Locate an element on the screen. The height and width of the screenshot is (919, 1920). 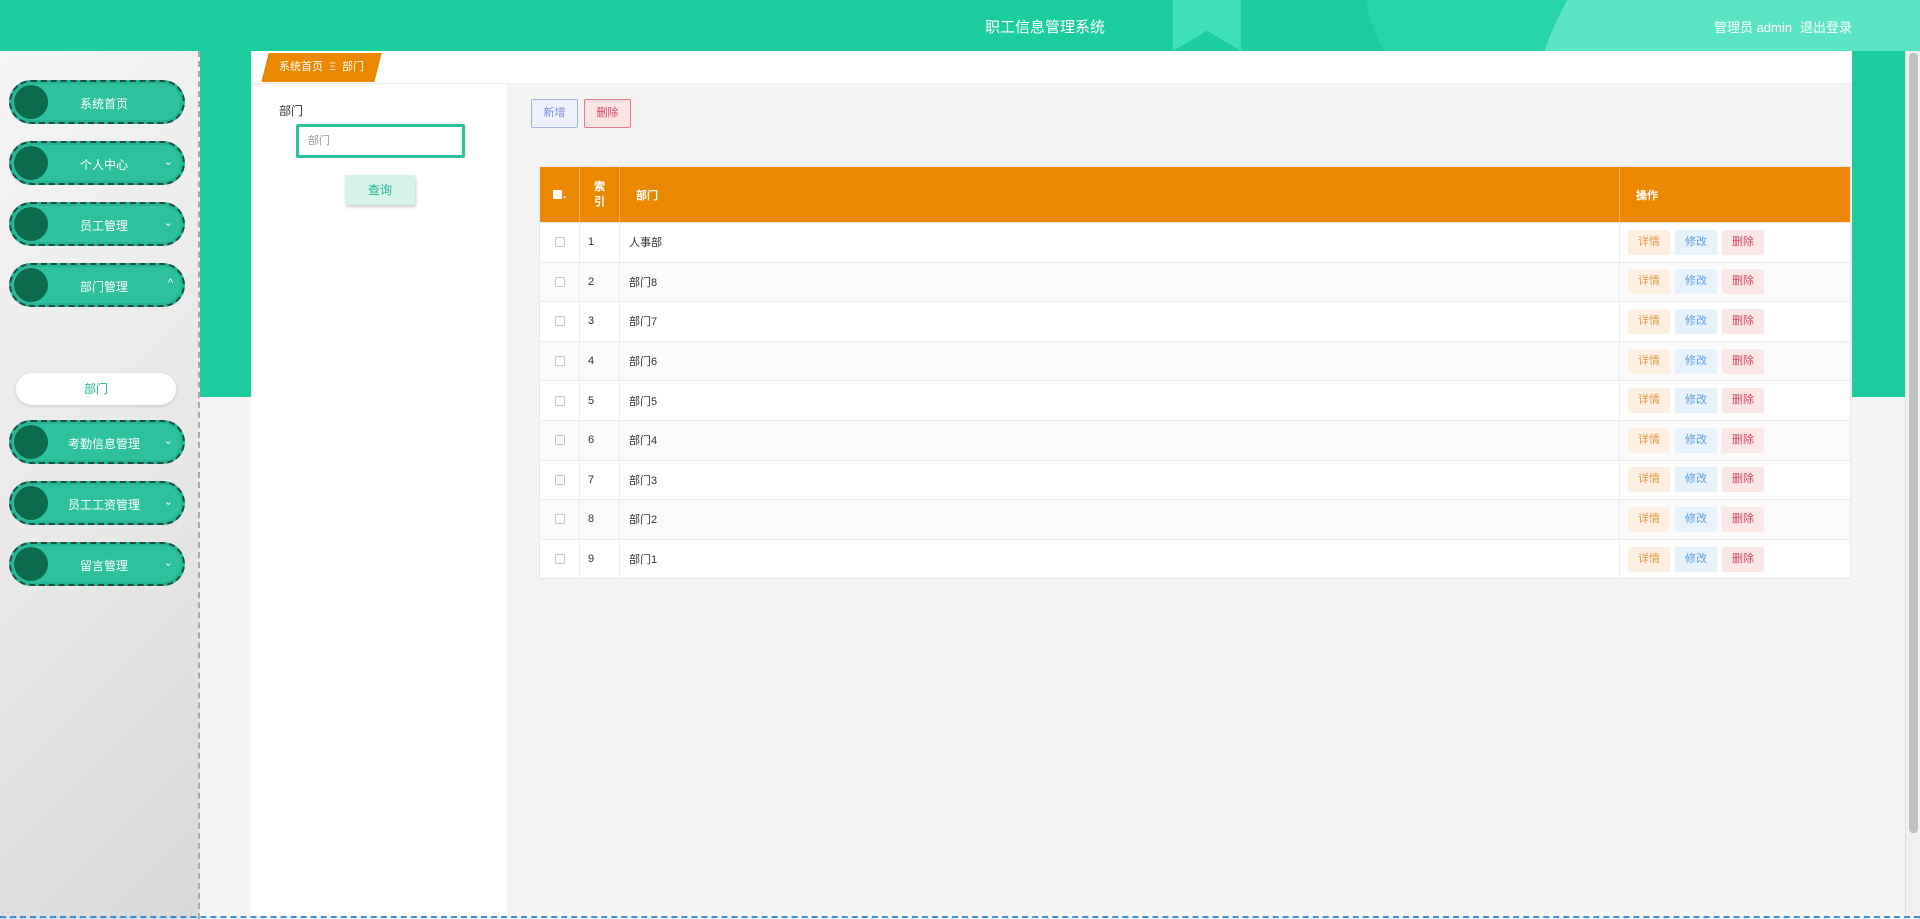
vertical-scrollbar is located at coordinates (1912, 482).